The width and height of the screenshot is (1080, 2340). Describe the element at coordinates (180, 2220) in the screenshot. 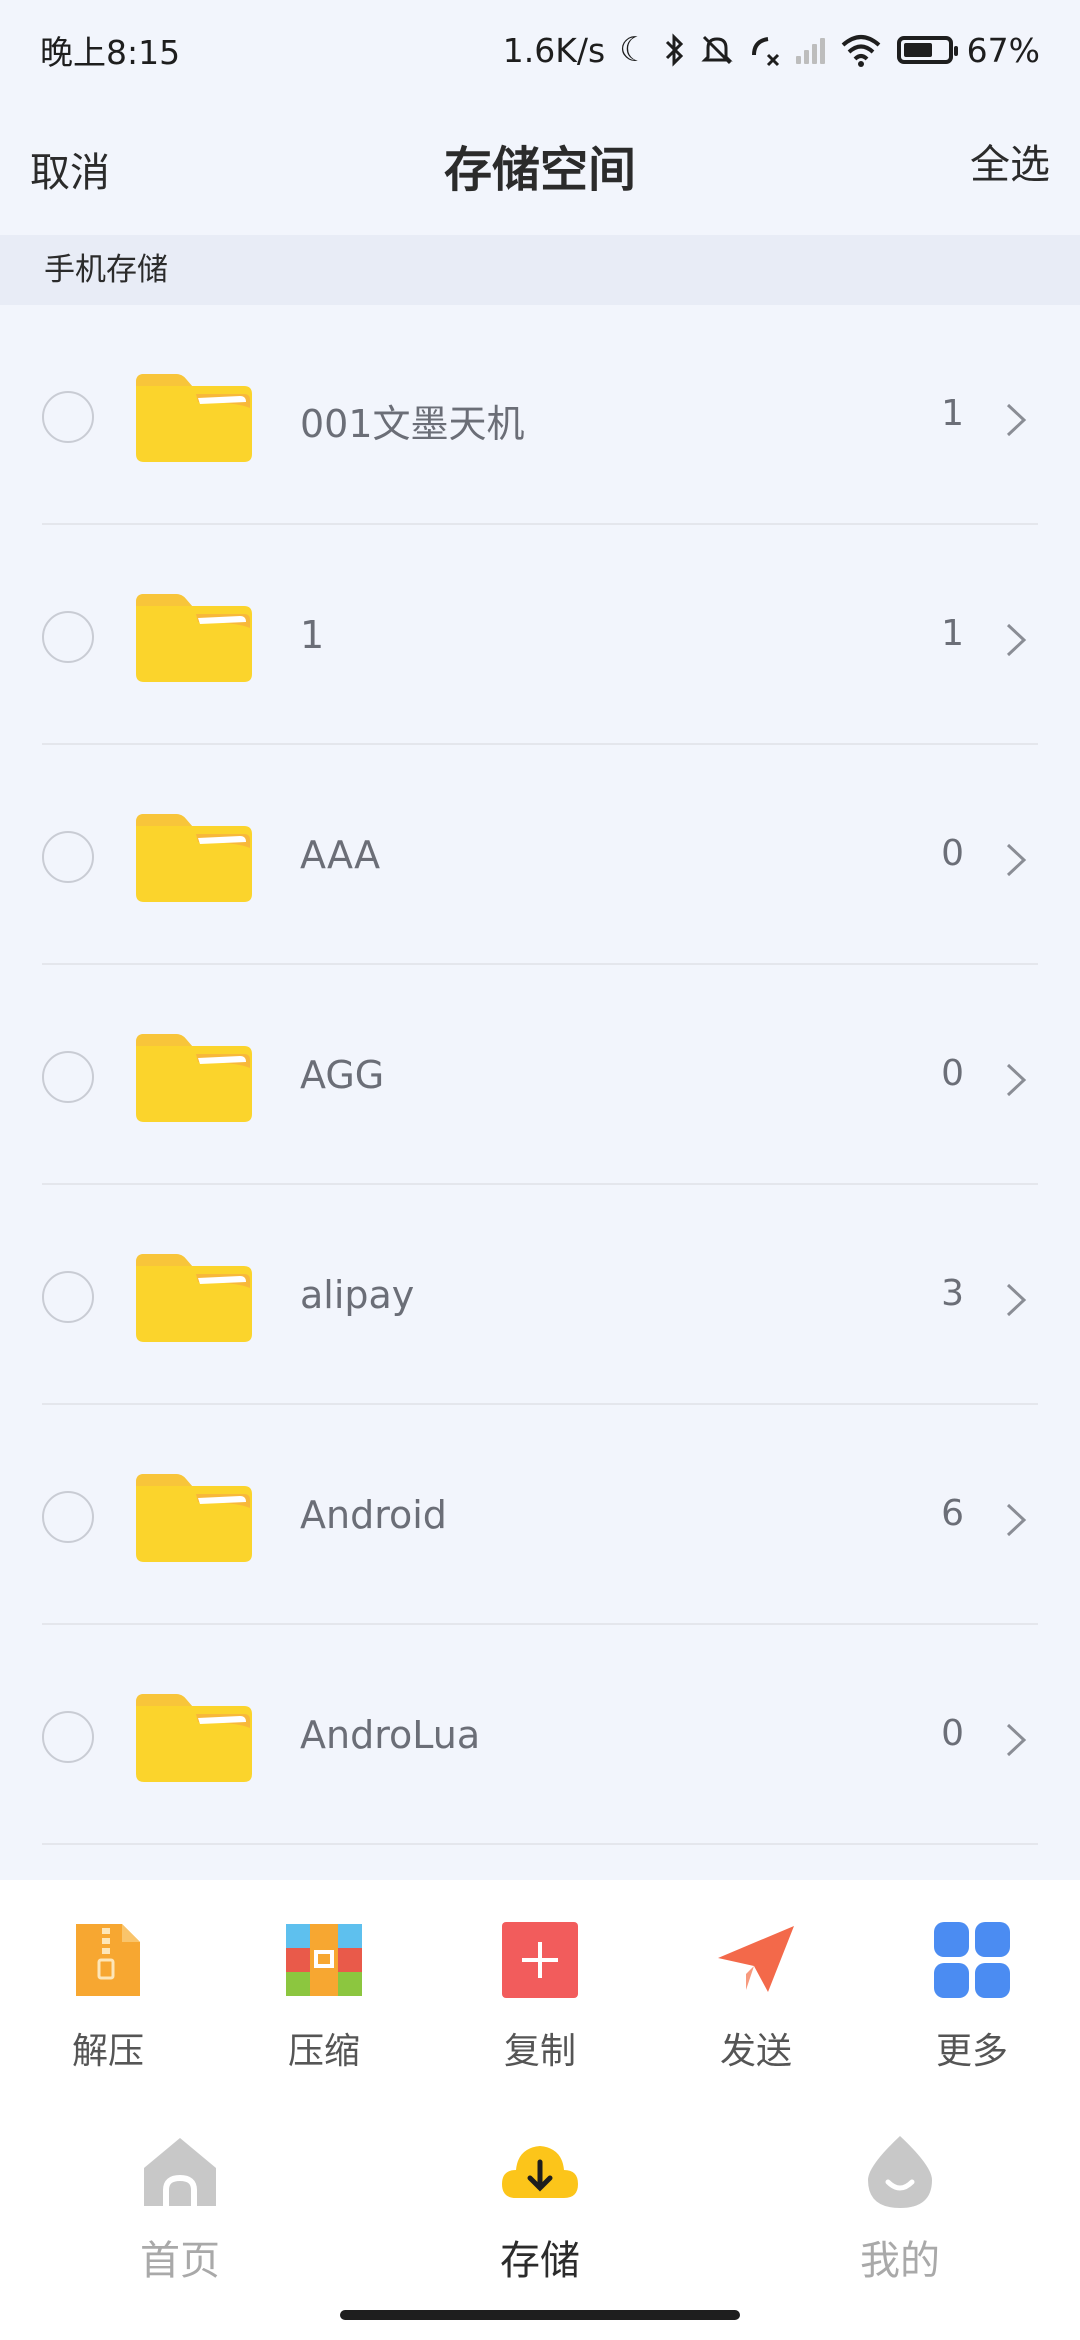

I see `nav-home: 首页` at that location.